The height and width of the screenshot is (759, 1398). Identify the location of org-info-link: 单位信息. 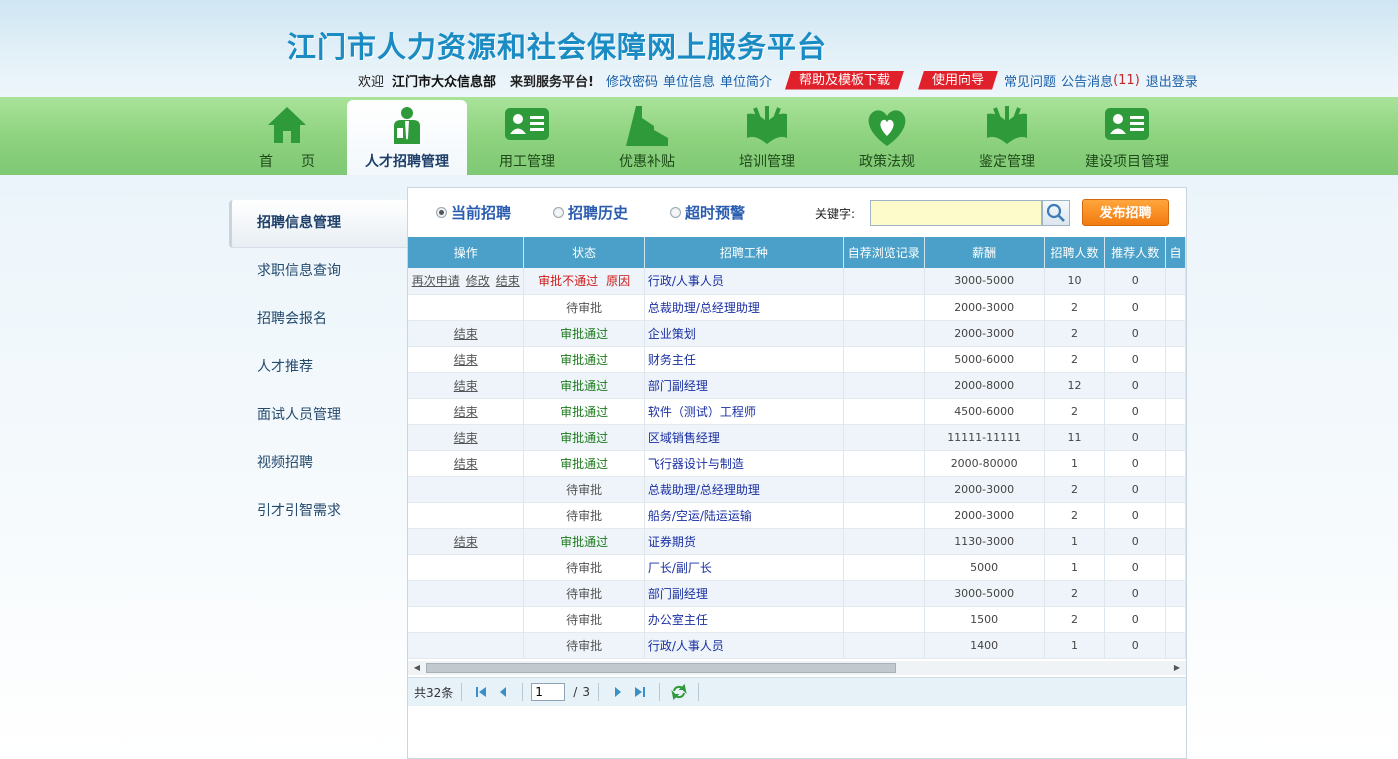
(689, 80).